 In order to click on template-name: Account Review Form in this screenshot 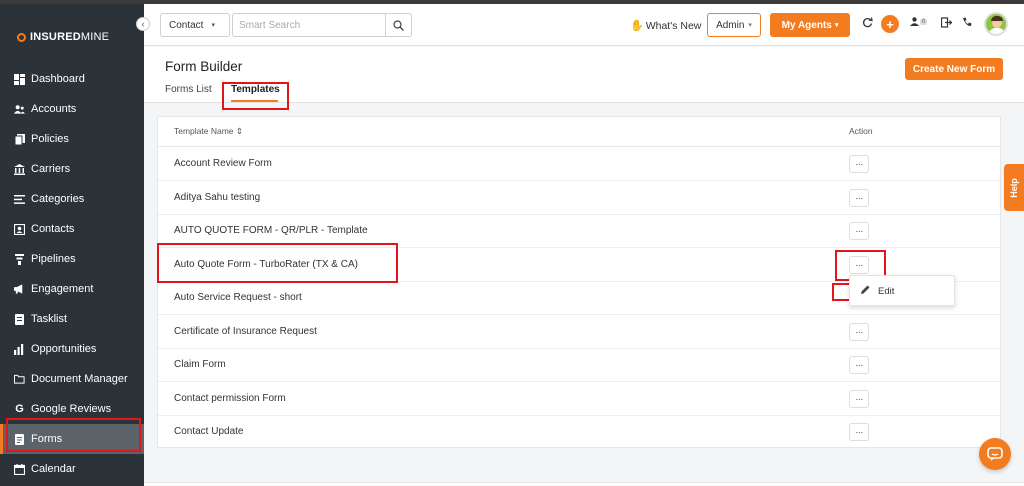, I will do `click(223, 163)`.